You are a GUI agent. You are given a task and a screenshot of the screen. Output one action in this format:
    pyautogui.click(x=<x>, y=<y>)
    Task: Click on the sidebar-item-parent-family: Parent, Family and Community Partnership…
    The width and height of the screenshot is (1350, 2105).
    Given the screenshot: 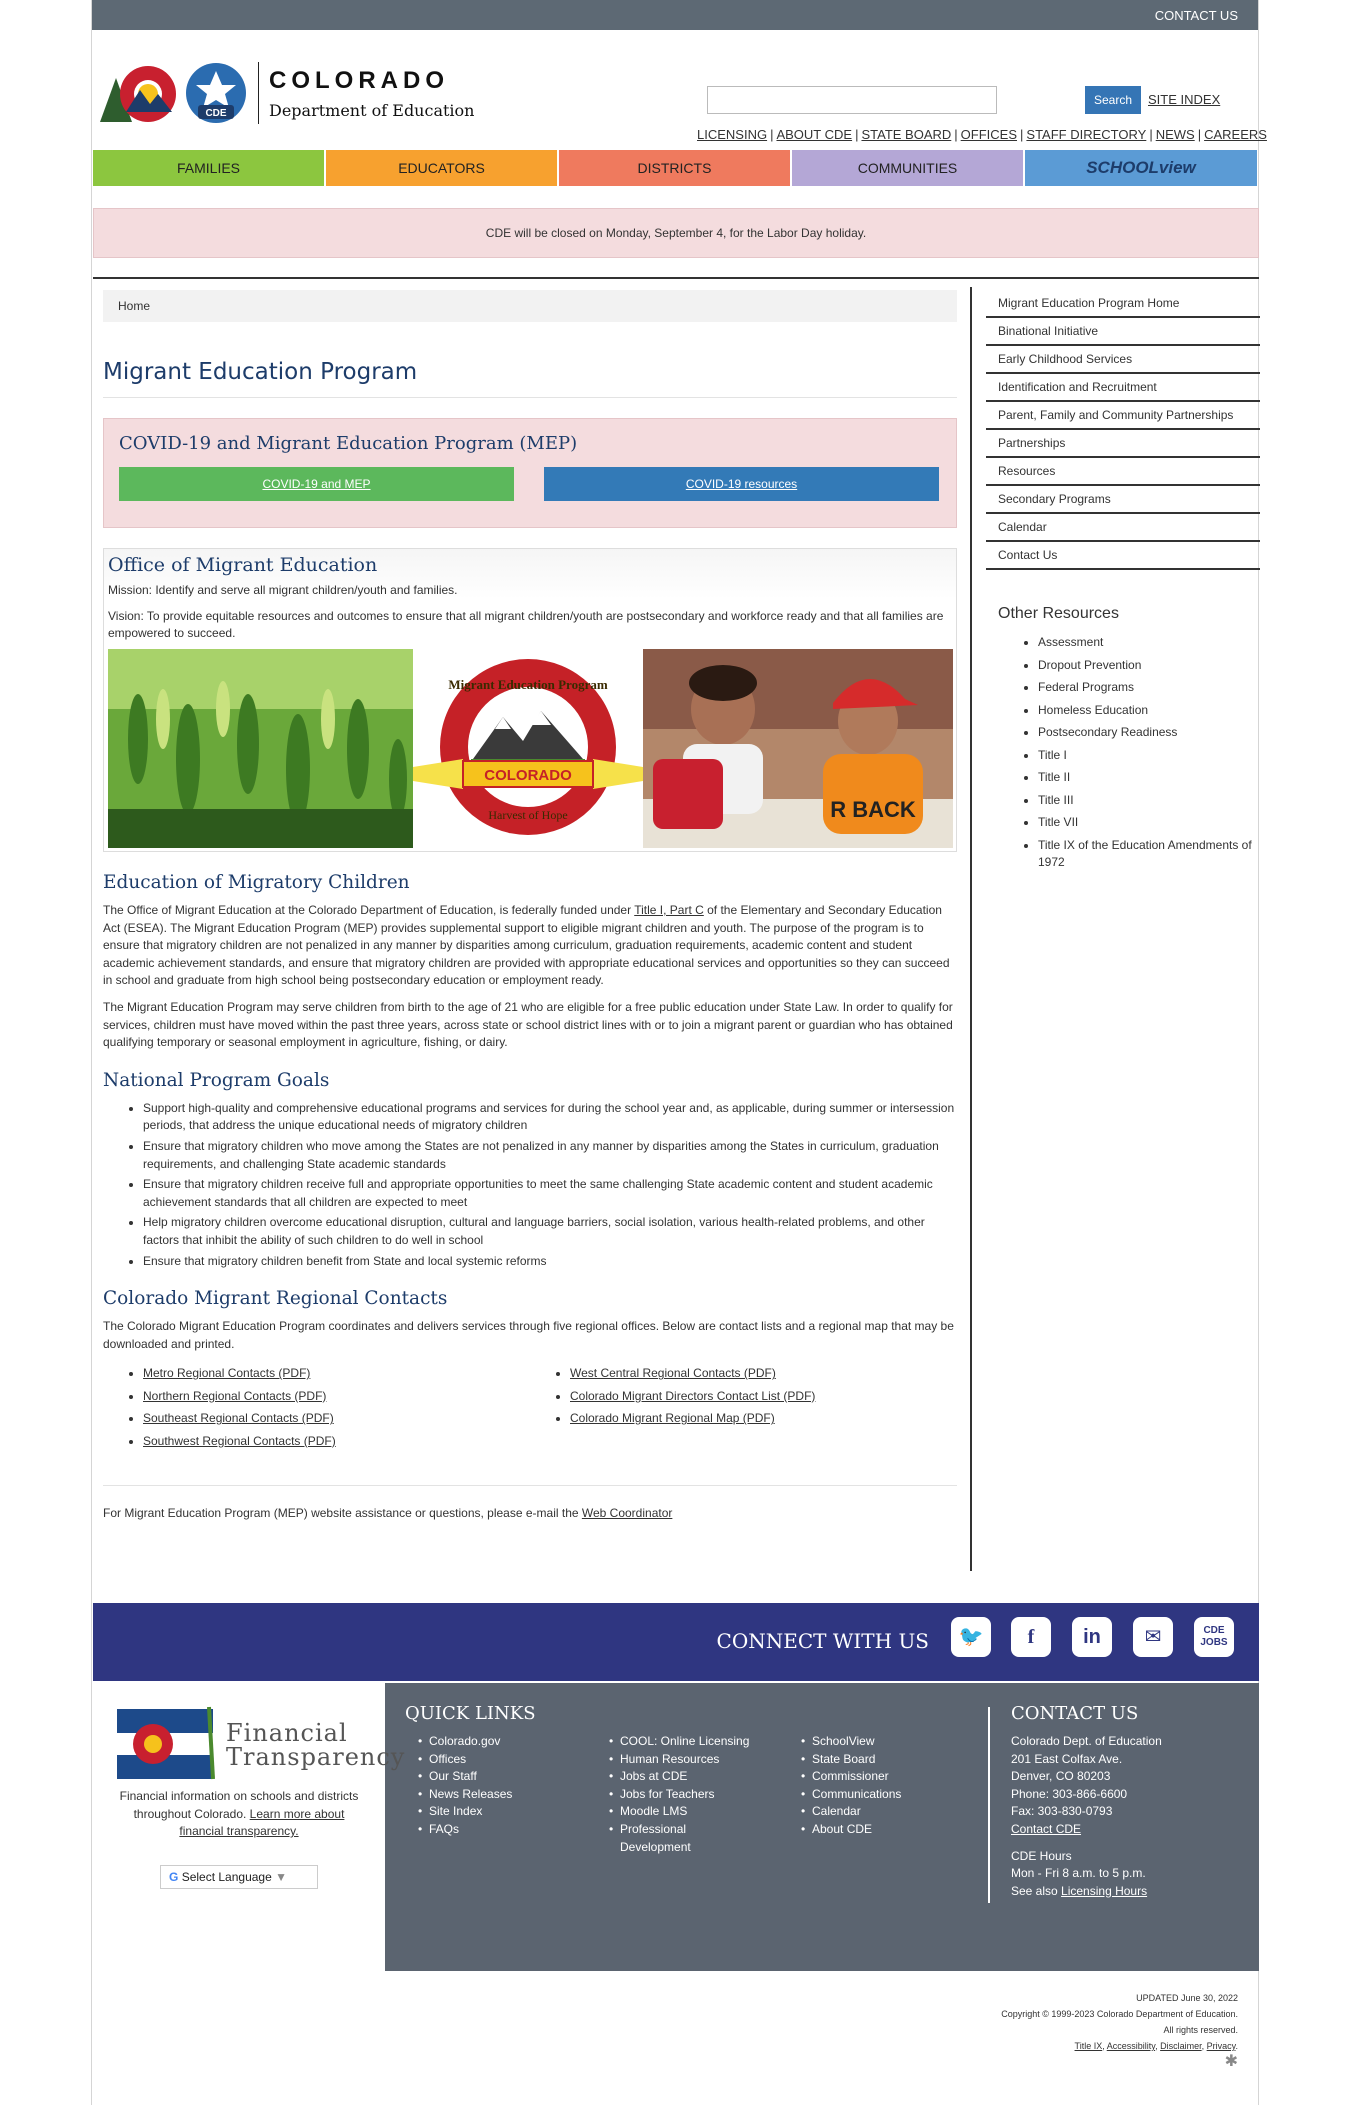 What is the action you would take?
    pyautogui.click(x=1123, y=416)
    